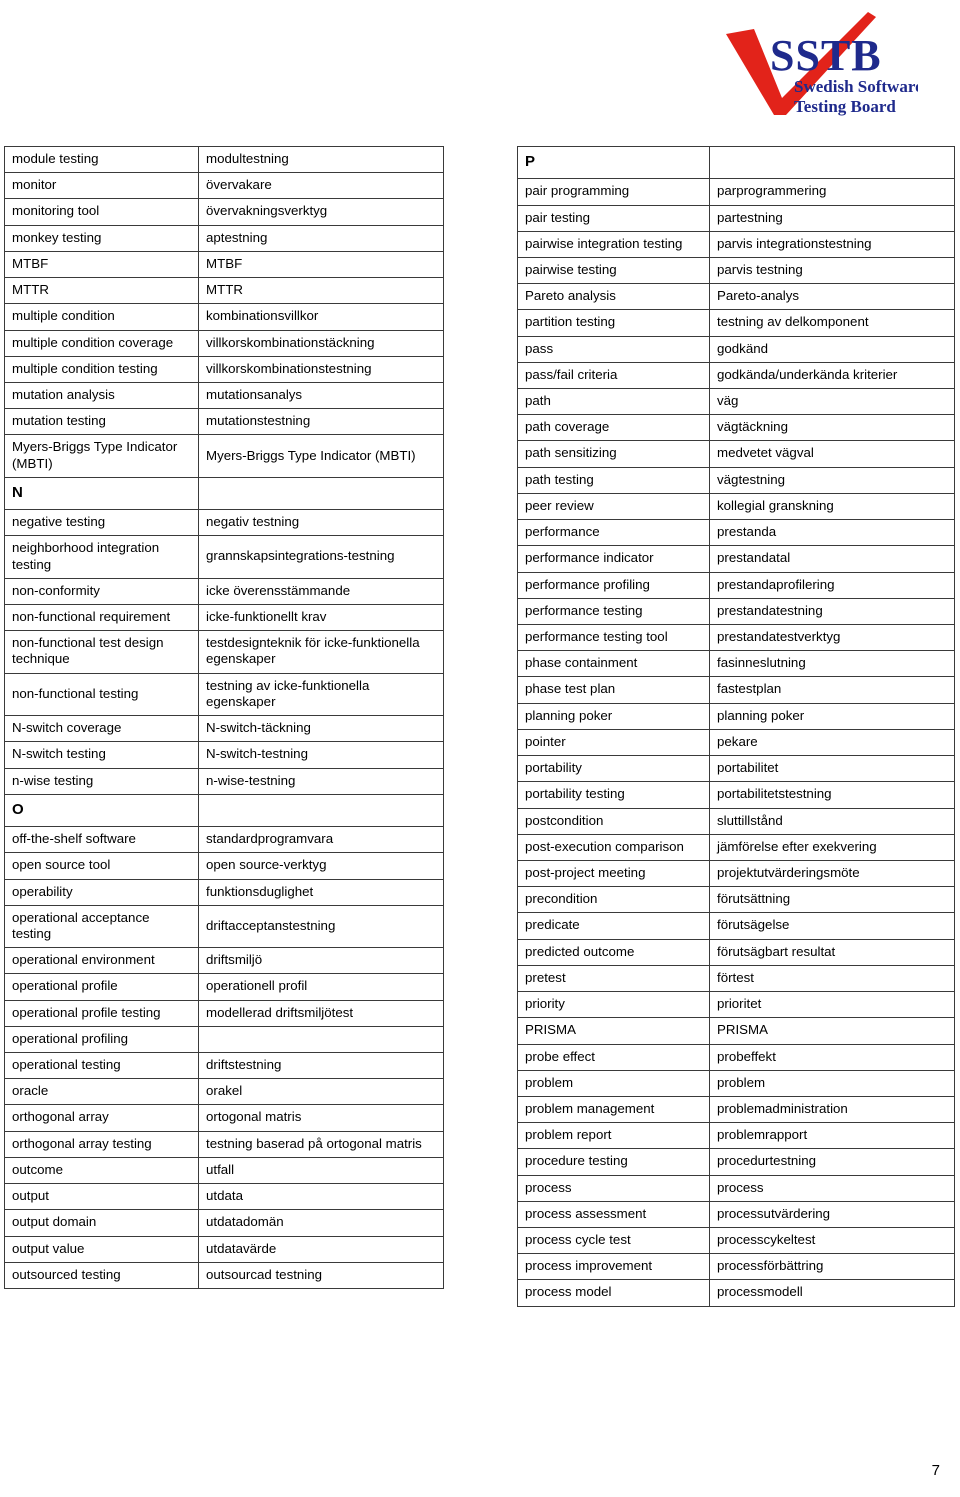 Image resolution: width=960 pixels, height=1497 pixels. Describe the element at coordinates (101, 1170) in the screenshot. I see `term-english: outcome` at that location.